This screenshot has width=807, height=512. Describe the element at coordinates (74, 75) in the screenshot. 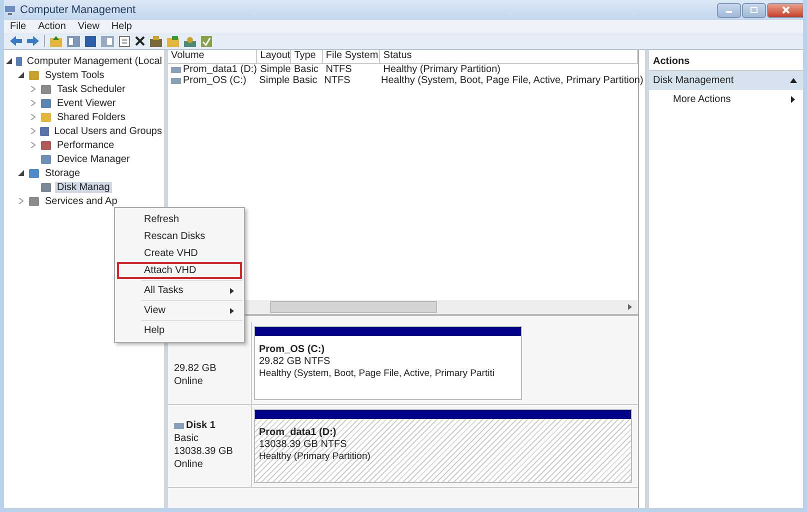

I see `tree-item: System Tools` at that location.